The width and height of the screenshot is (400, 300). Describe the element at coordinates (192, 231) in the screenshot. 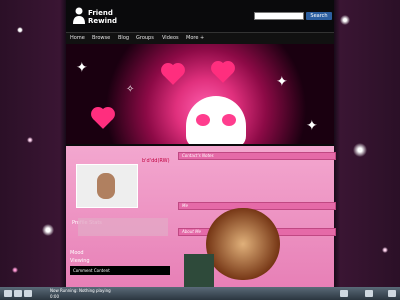

I see `right-panel-3-label: About Me` at that location.